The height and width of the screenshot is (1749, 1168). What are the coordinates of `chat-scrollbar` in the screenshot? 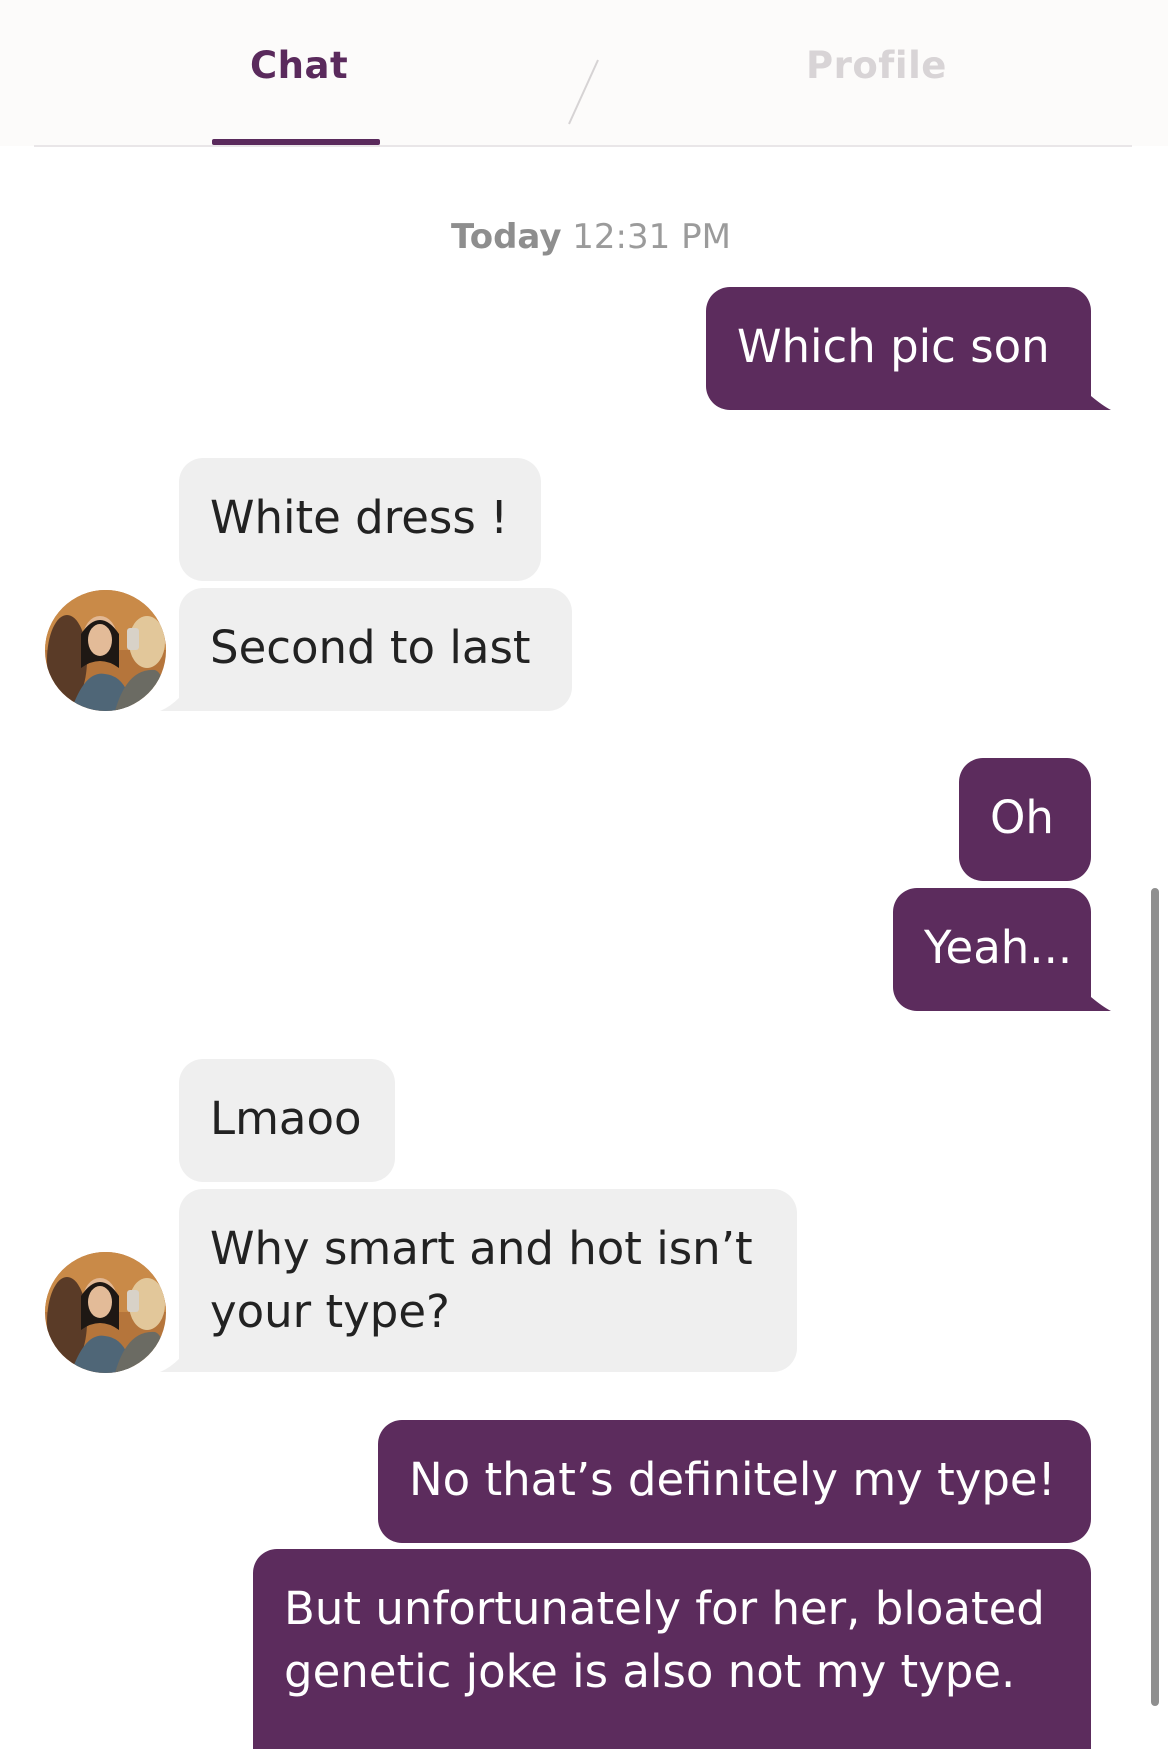 It's located at (1155, 1297).